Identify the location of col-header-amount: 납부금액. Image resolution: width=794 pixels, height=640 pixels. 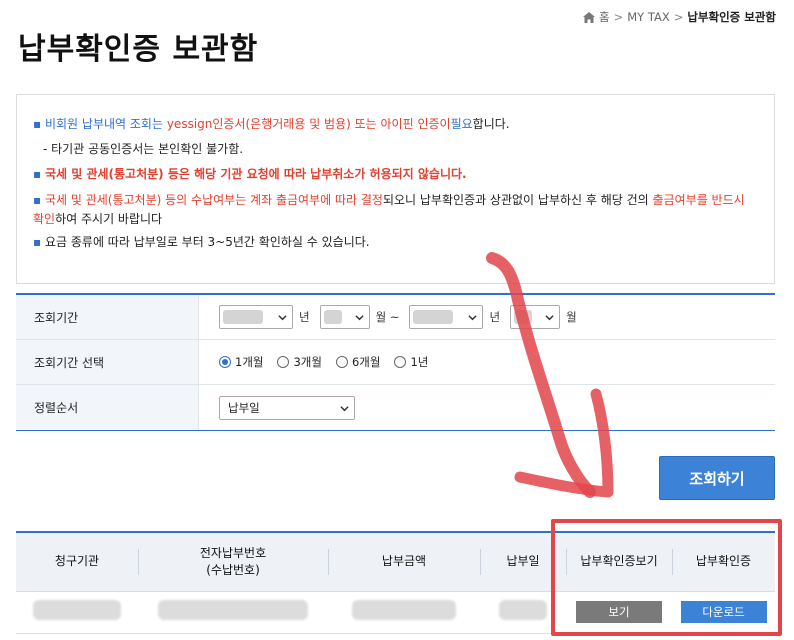
(404, 562).